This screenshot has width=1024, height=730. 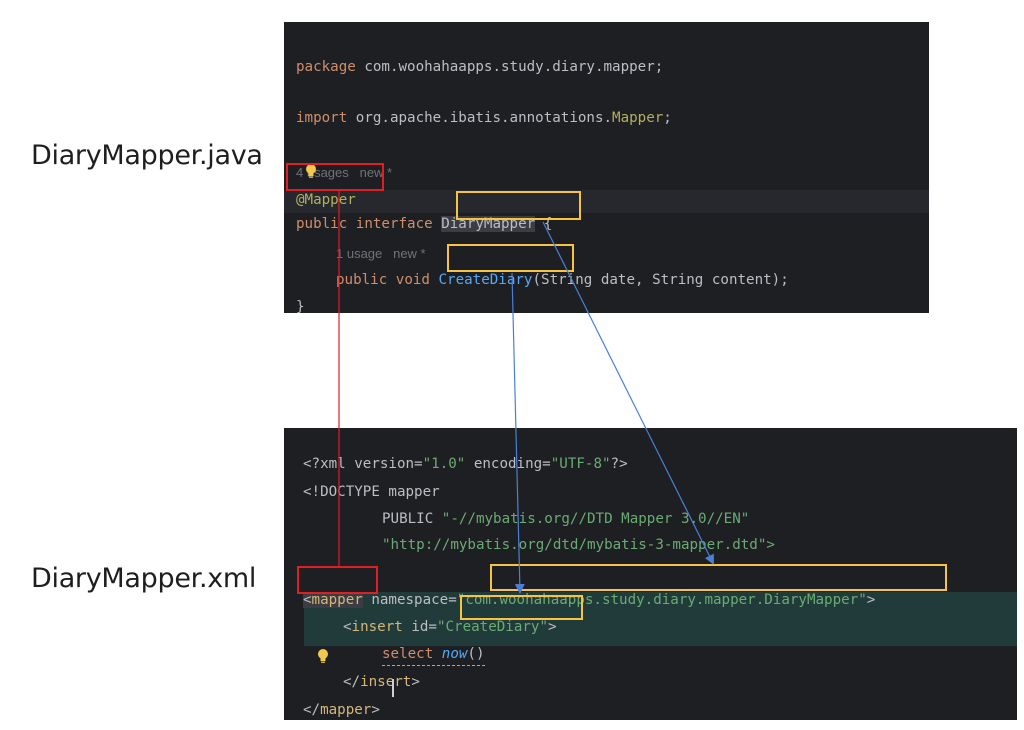 I want to click on java-file-label: DiaryMapper.java, so click(x=147, y=155).